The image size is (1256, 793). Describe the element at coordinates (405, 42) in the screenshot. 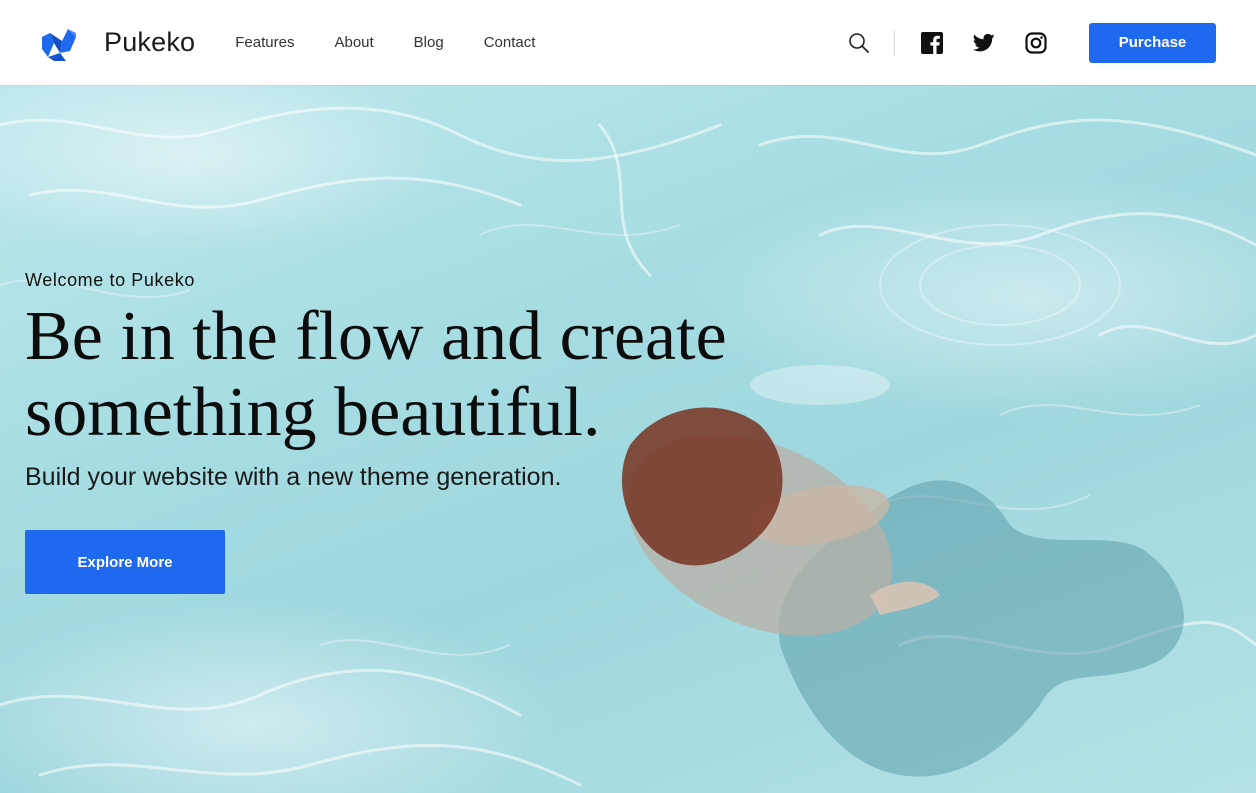

I see `main-nav: Features About Blog Contact` at that location.